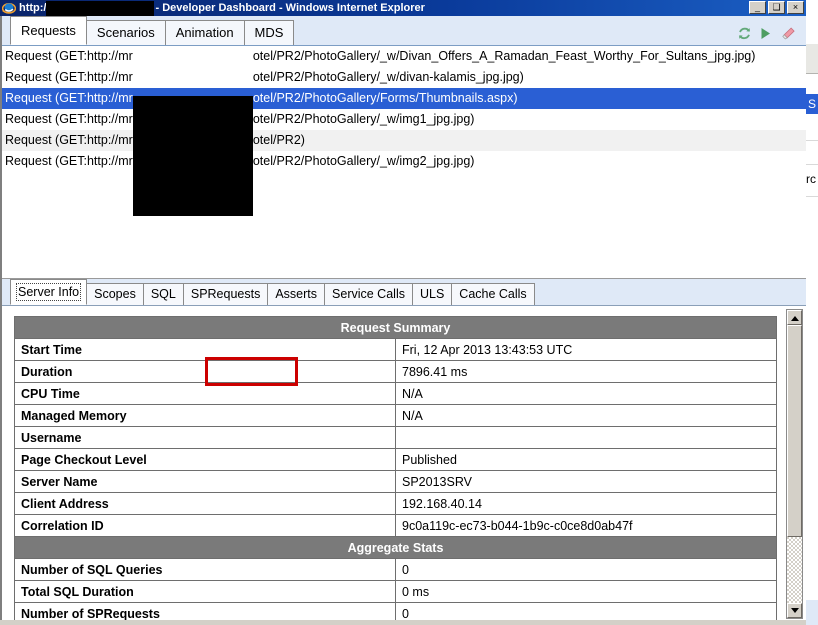 Image resolution: width=818 pixels, height=625 pixels. What do you see at coordinates (586, 437) in the screenshot?
I see `row-value` at bounding box center [586, 437].